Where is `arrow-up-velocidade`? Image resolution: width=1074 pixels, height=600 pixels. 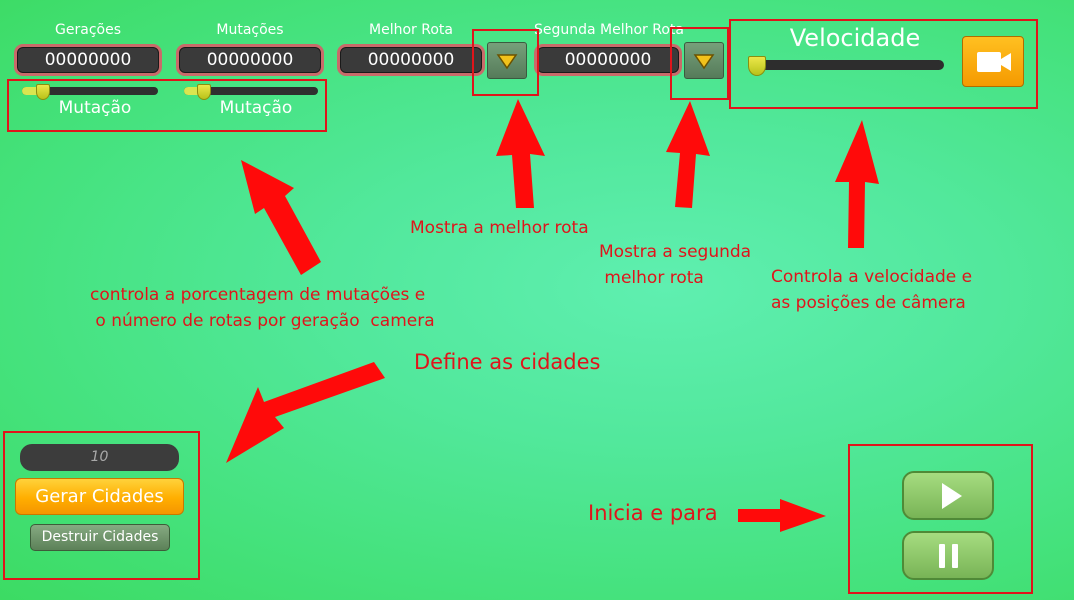 arrow-up-velocidade is located at coordinates (857, 184).